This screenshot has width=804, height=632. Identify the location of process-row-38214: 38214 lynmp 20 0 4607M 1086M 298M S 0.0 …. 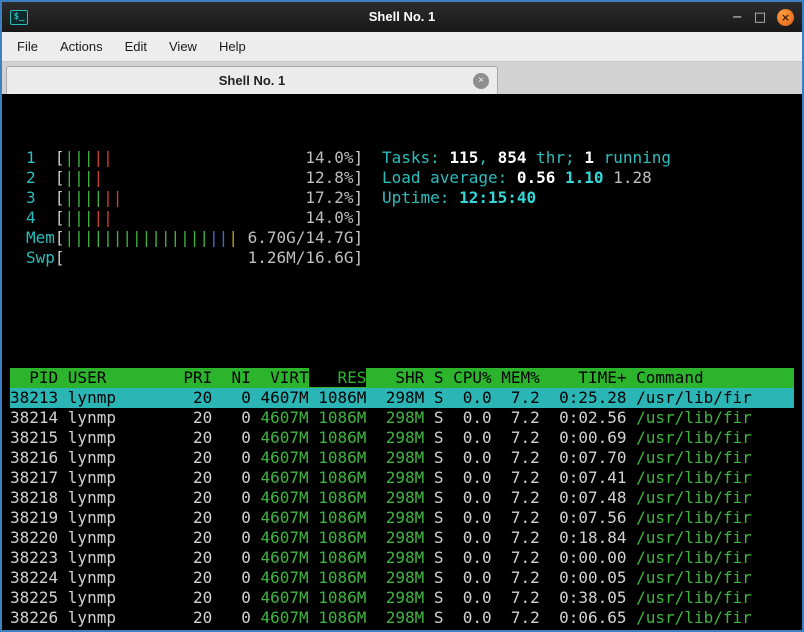
(402, 418).